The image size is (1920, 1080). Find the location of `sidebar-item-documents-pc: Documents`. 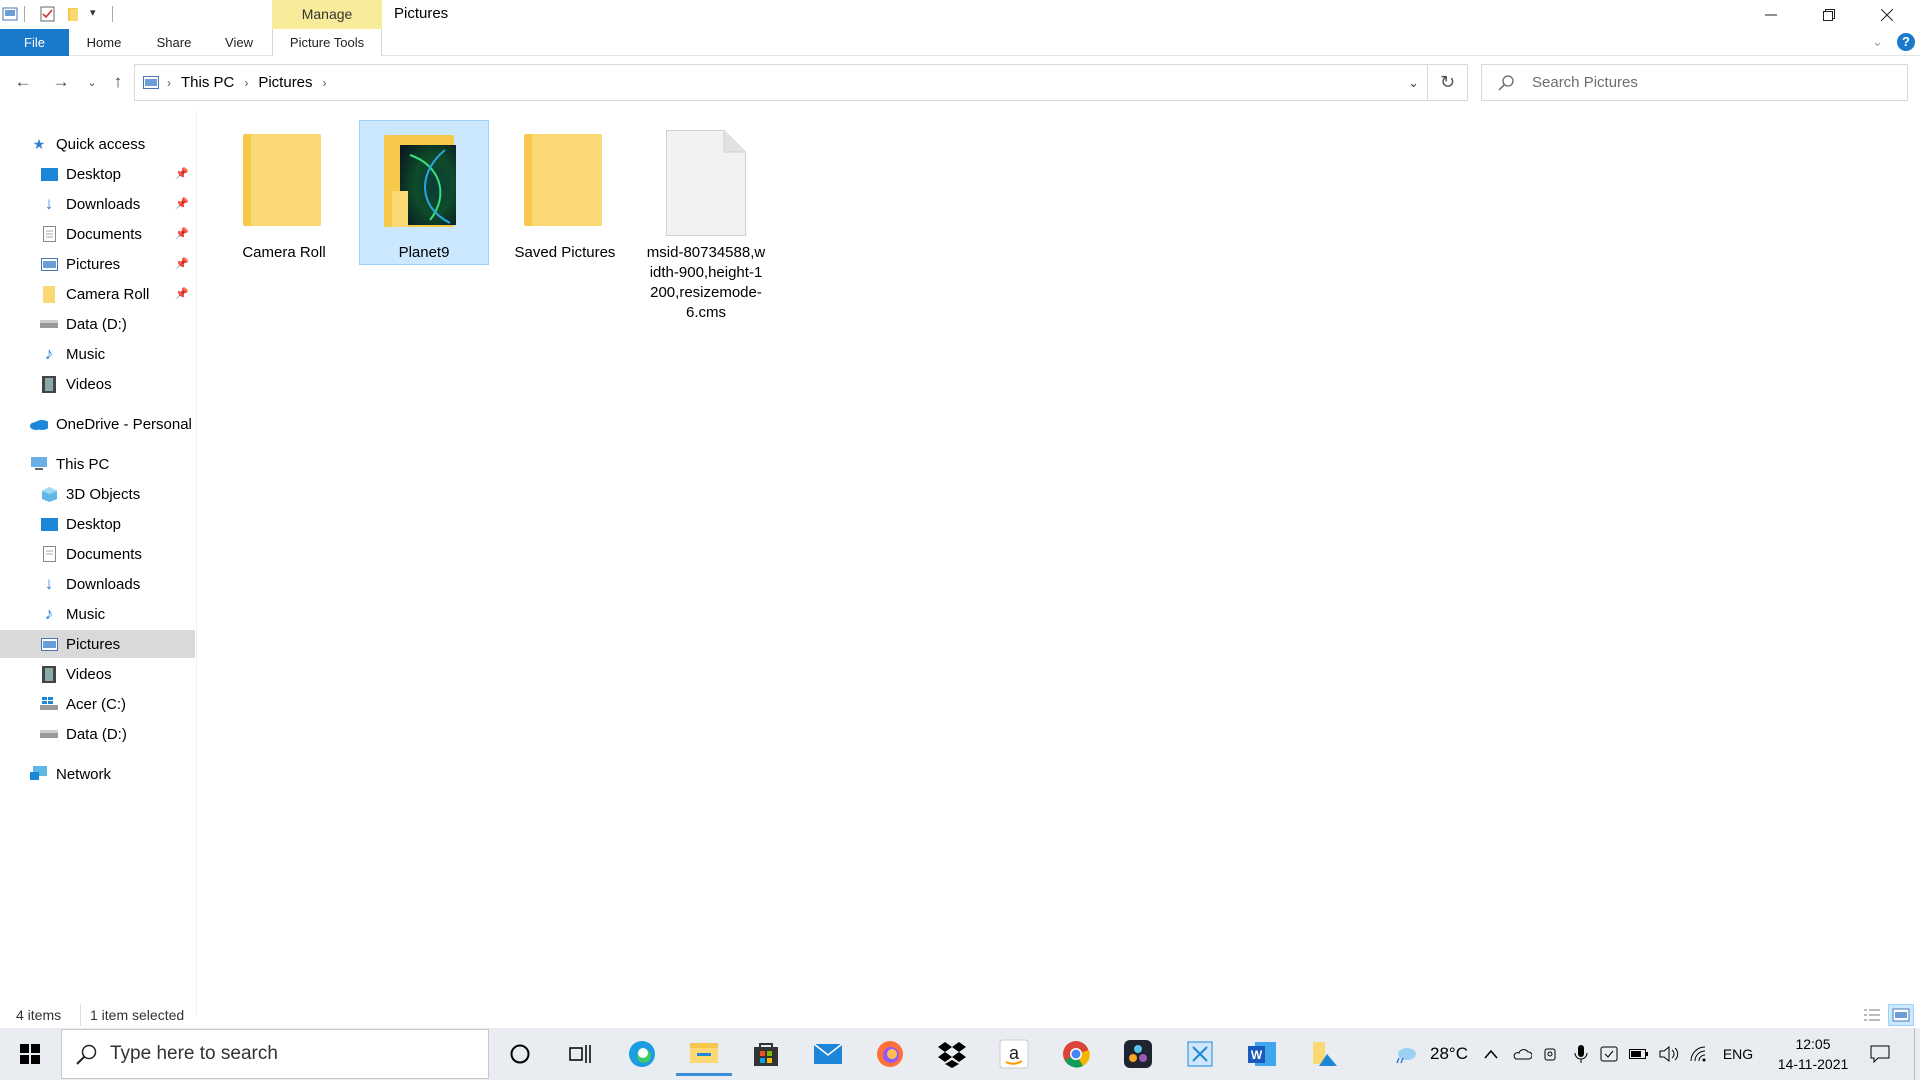

sidebar-item-documents-pc: Documents is located at coordinates (97, 554).